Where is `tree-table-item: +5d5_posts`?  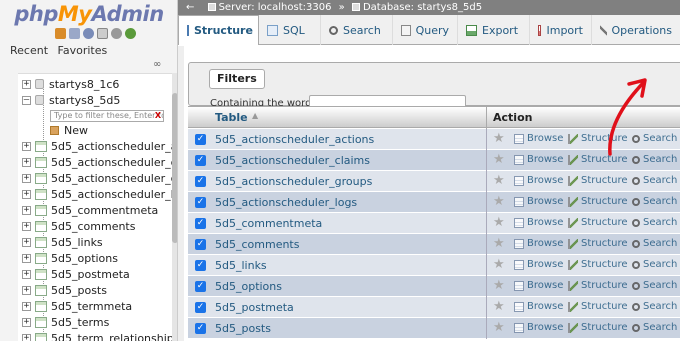 tree-table-item: +5d5_posts is located at coordinates (64, 290).